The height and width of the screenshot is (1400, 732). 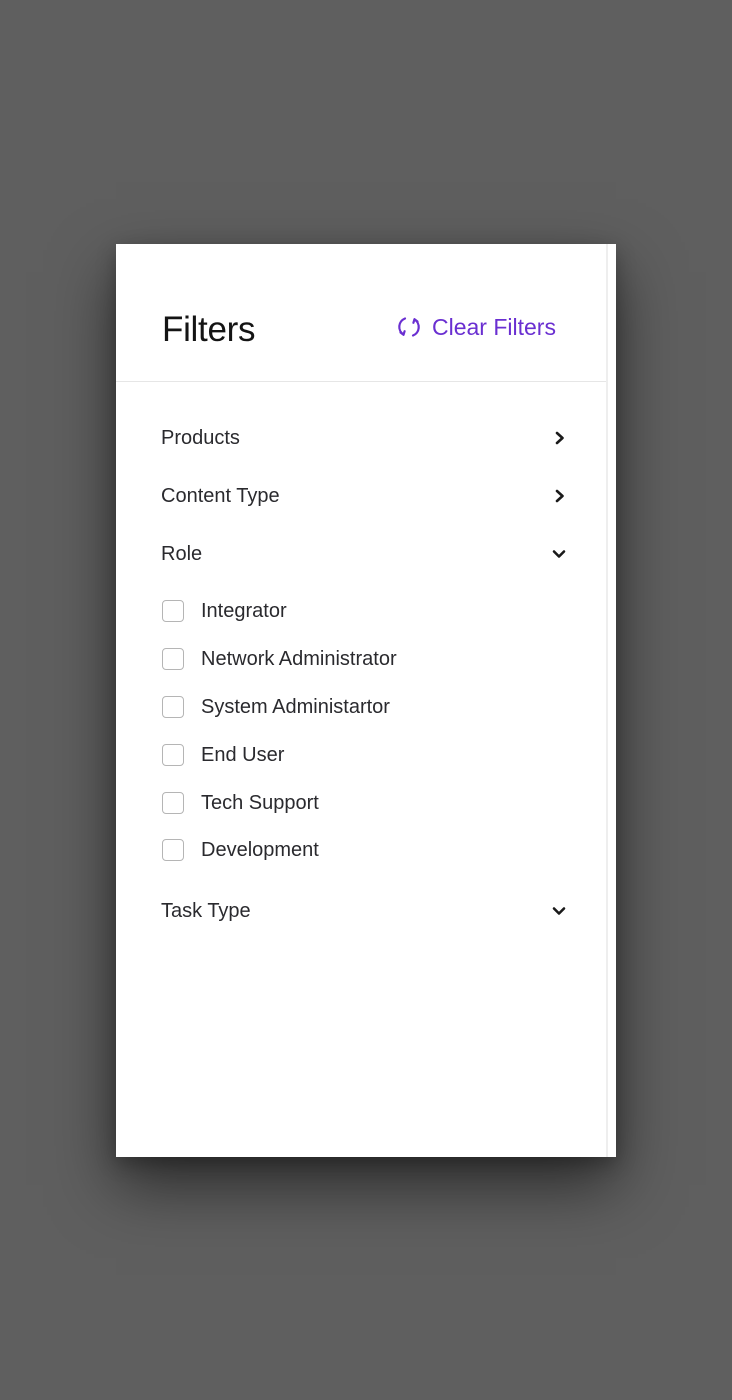 What do you see at coordinates (295, 706) in the screenshot?
I see `checkbox-label: System Administartor` at bounding box center [295, 706].